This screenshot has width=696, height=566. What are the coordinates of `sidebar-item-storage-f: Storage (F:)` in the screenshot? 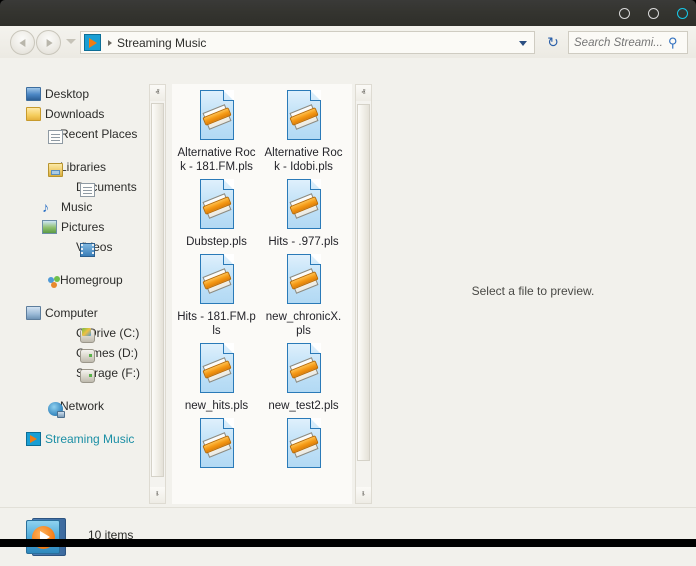 It's located at (75, 373).